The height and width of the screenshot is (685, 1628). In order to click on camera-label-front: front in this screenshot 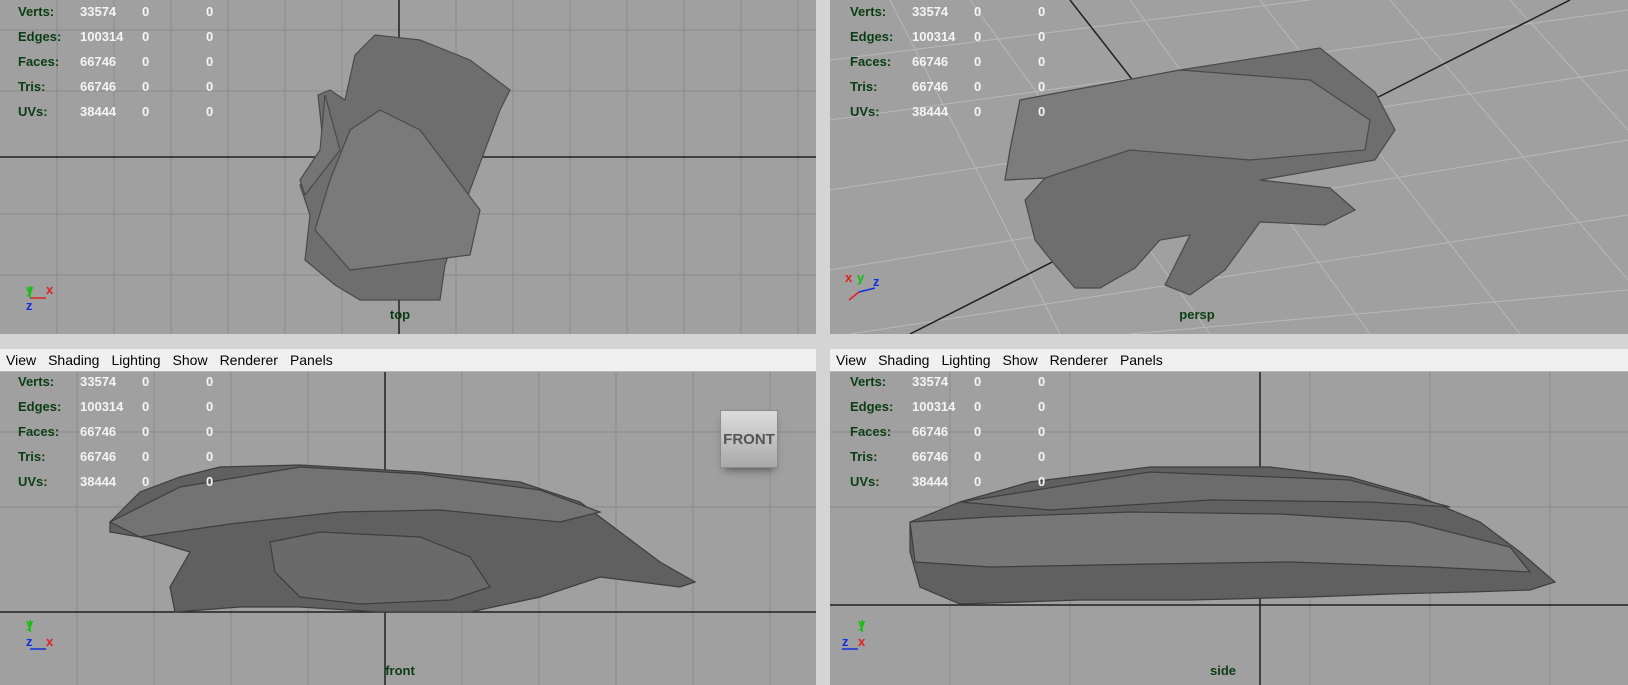, I will do `click(400, 670)`.